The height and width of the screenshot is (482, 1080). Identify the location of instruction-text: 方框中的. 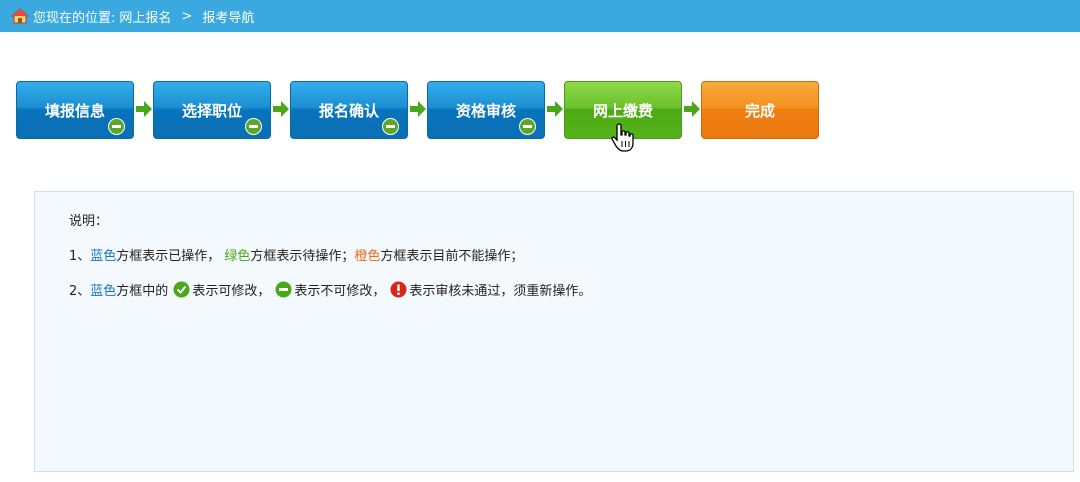
(142, 291).